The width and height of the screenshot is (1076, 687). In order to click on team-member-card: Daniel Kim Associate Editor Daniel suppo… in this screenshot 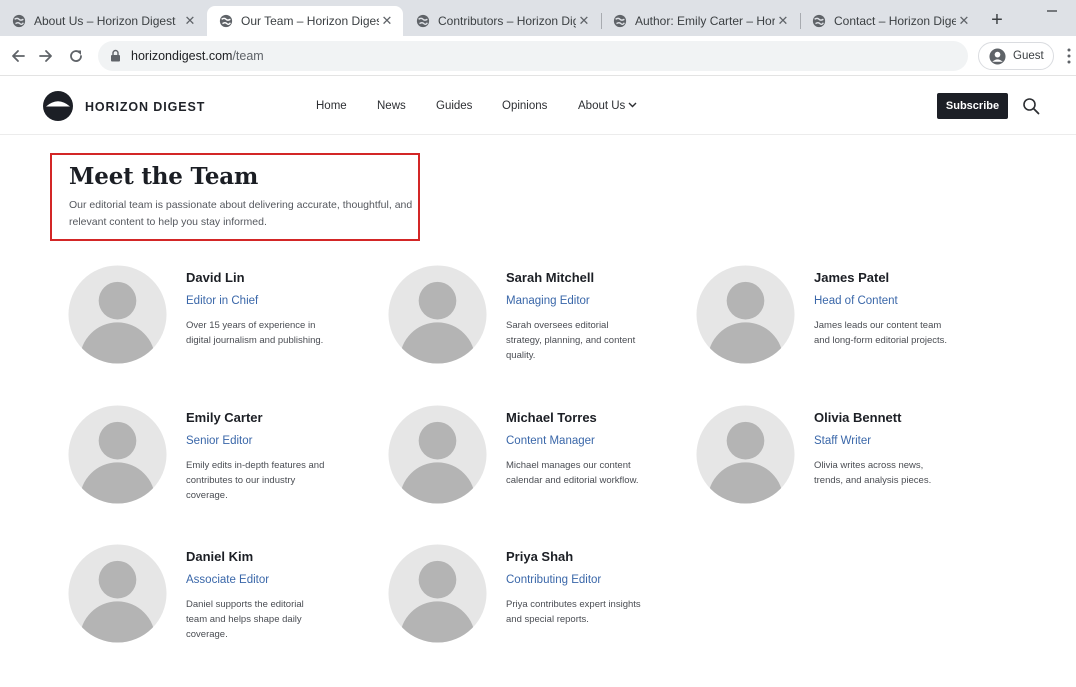, I will do `click(213, 599)`.